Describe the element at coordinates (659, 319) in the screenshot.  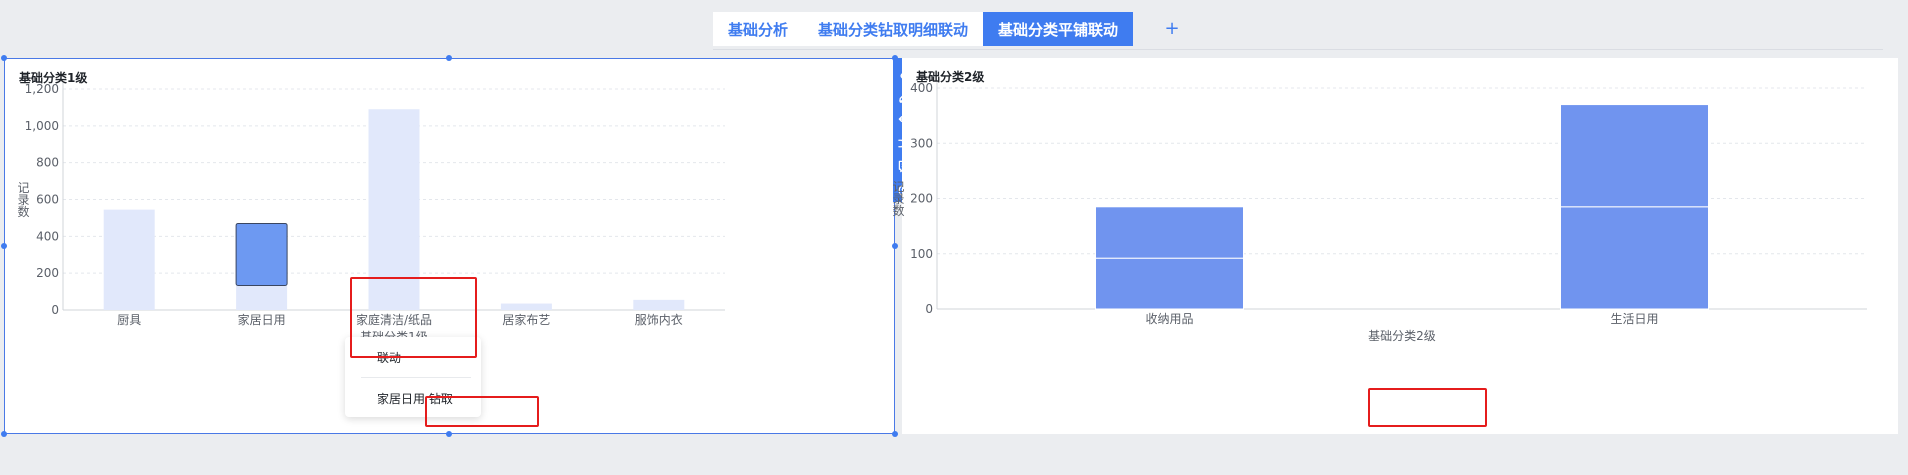
I see `x-tick-label: 服饰内衣` at that location.